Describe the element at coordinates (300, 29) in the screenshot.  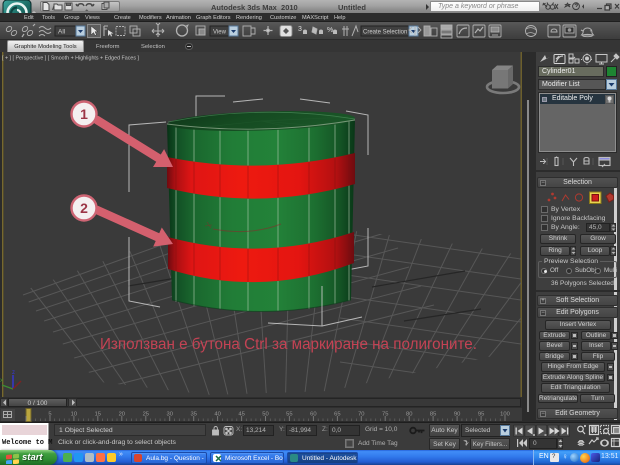
I see `svg-text: 3` at that location.